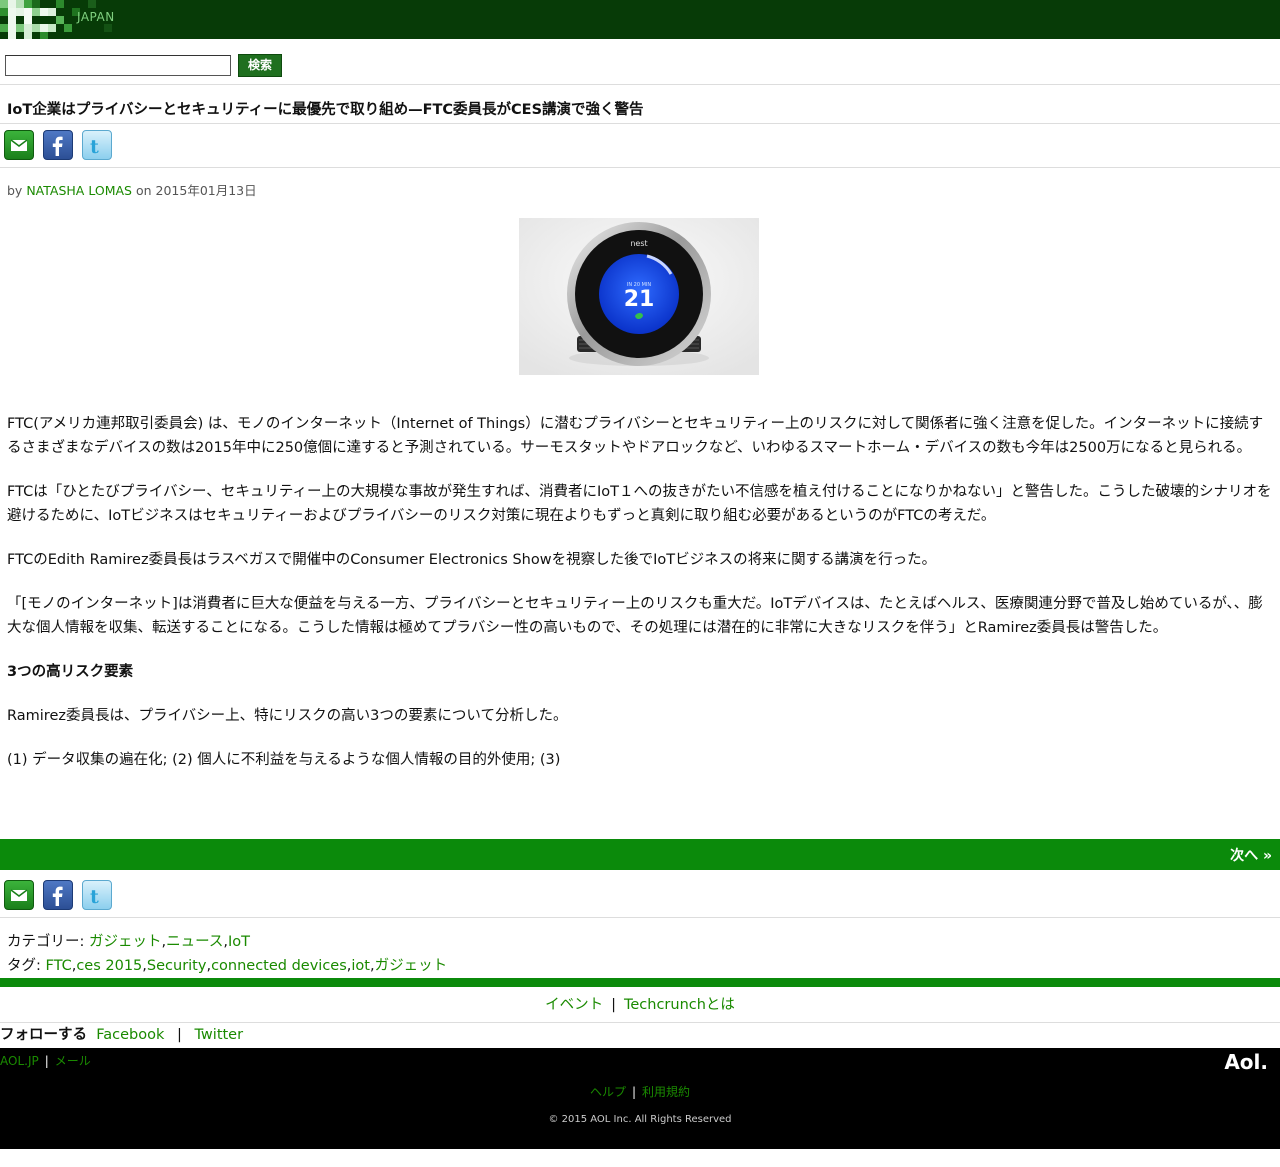 Image resolution: width=1280 pixels, height=1167 pixels. I want to click on events-link: イベント, so click(574, 1005).